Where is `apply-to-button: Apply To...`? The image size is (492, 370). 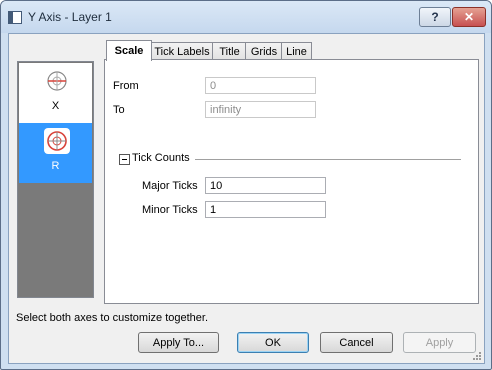
apply-to-button: Apply To... is located at coordinates (178, 342).